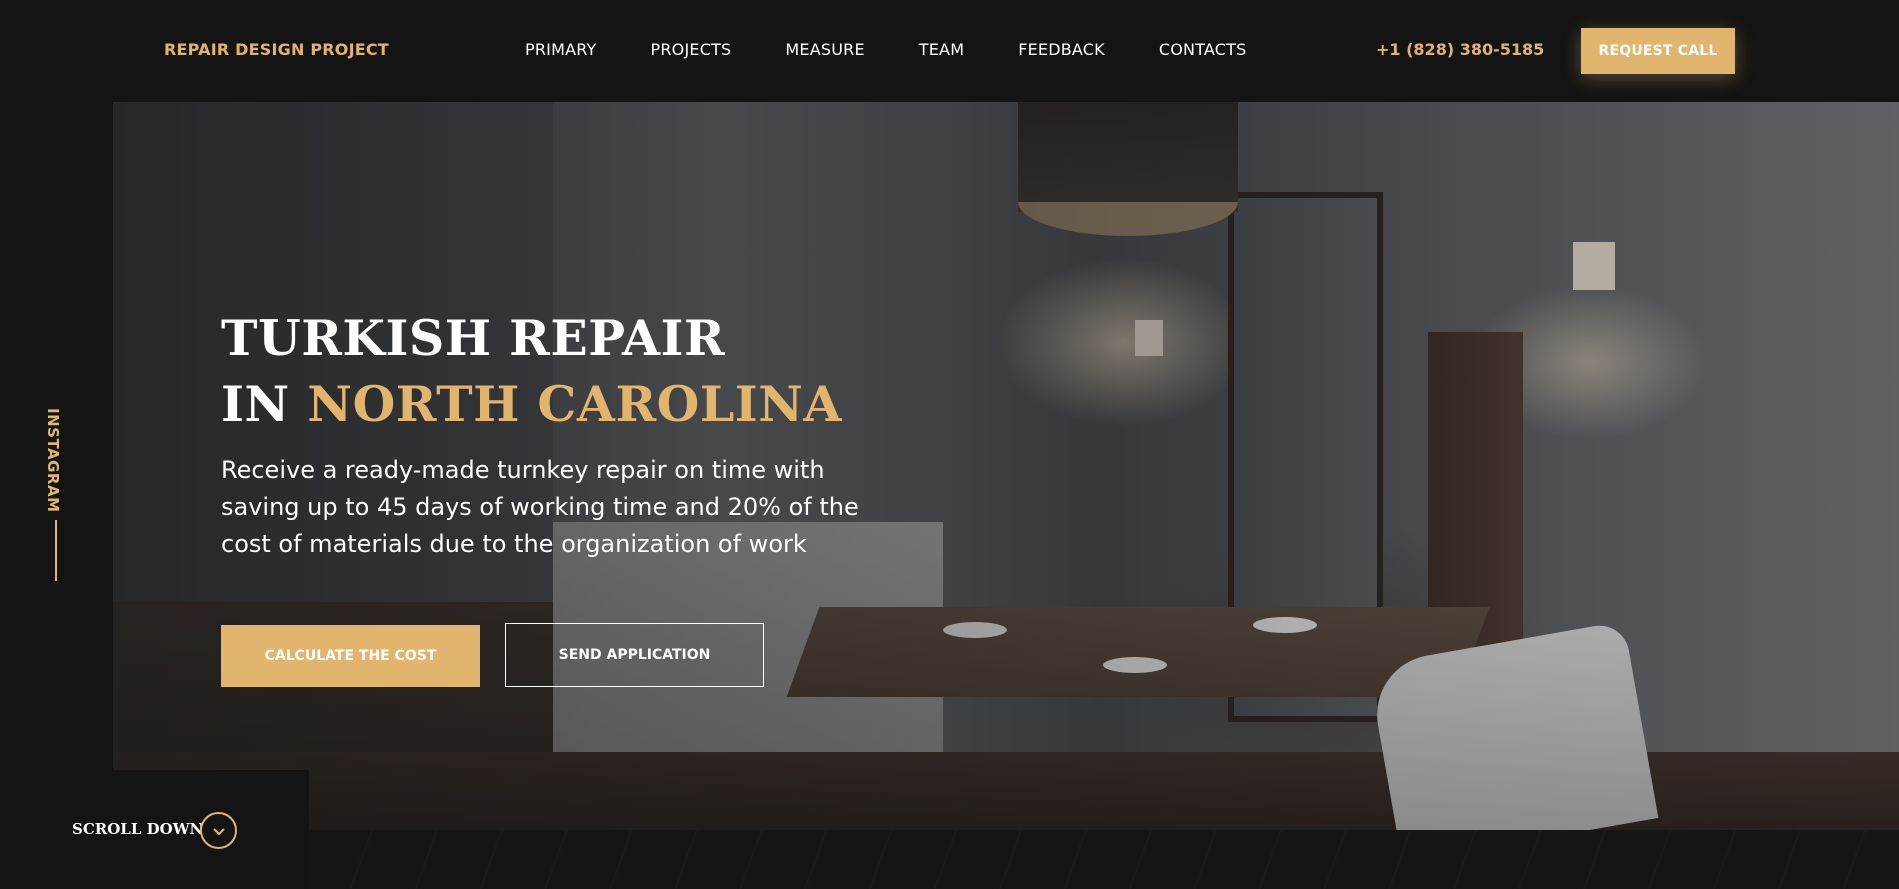 Image resolution: width=1899 pixels, height=889 pixels. Describe the element at coordinates (941, 49) in the screenshot. I see `nav-item-team: TEAM` at that location.